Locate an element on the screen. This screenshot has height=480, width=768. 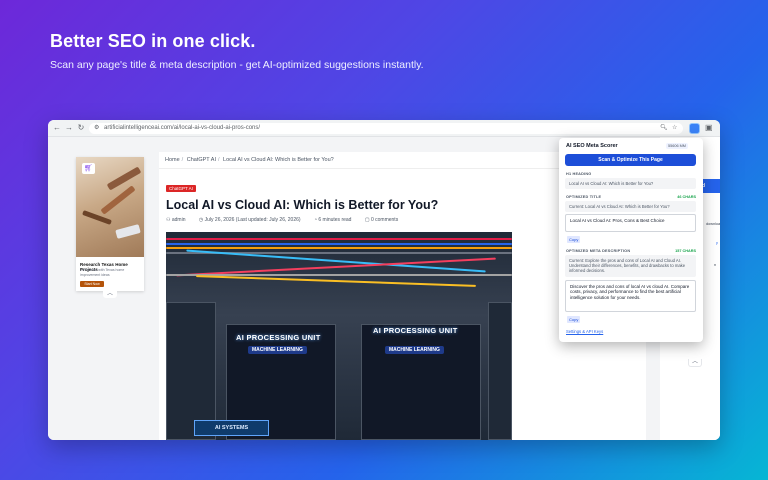
sidebar-collapse-chevron-icon: ︿ is located at coordinates (695, 363).